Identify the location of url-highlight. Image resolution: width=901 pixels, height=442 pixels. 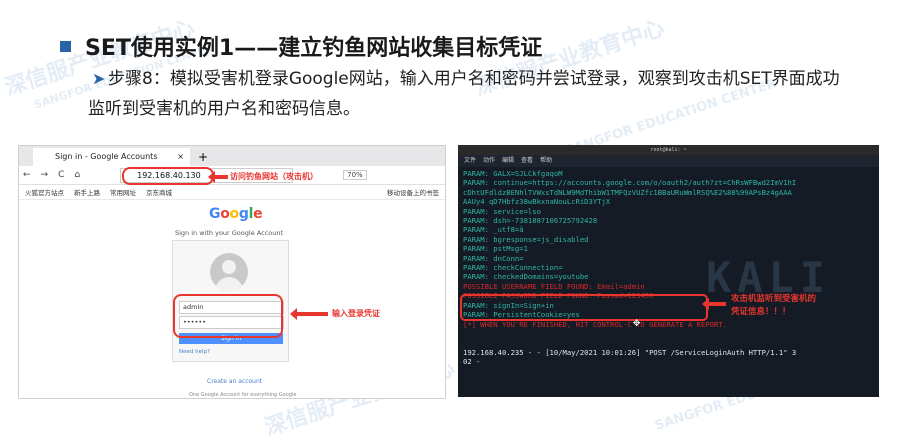
(168, 176).